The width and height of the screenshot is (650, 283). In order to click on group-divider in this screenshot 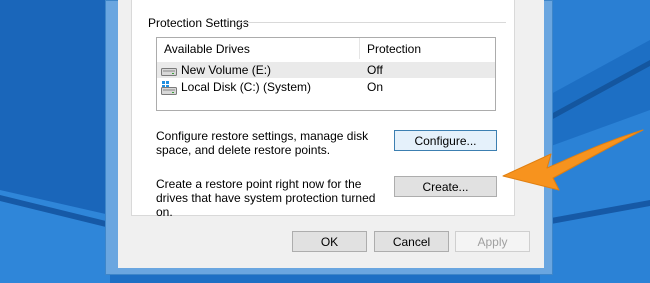, I will do `click(372, 22)`.